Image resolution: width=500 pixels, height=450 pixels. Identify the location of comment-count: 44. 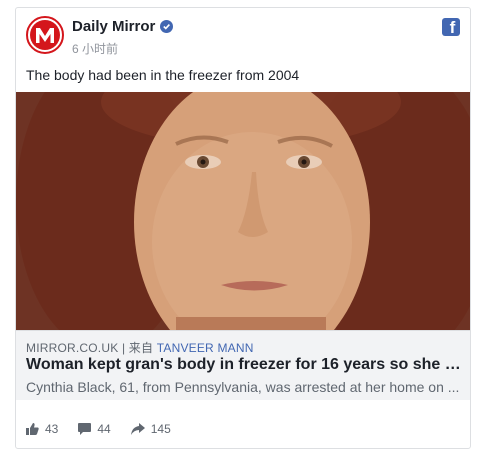
(104, 429).